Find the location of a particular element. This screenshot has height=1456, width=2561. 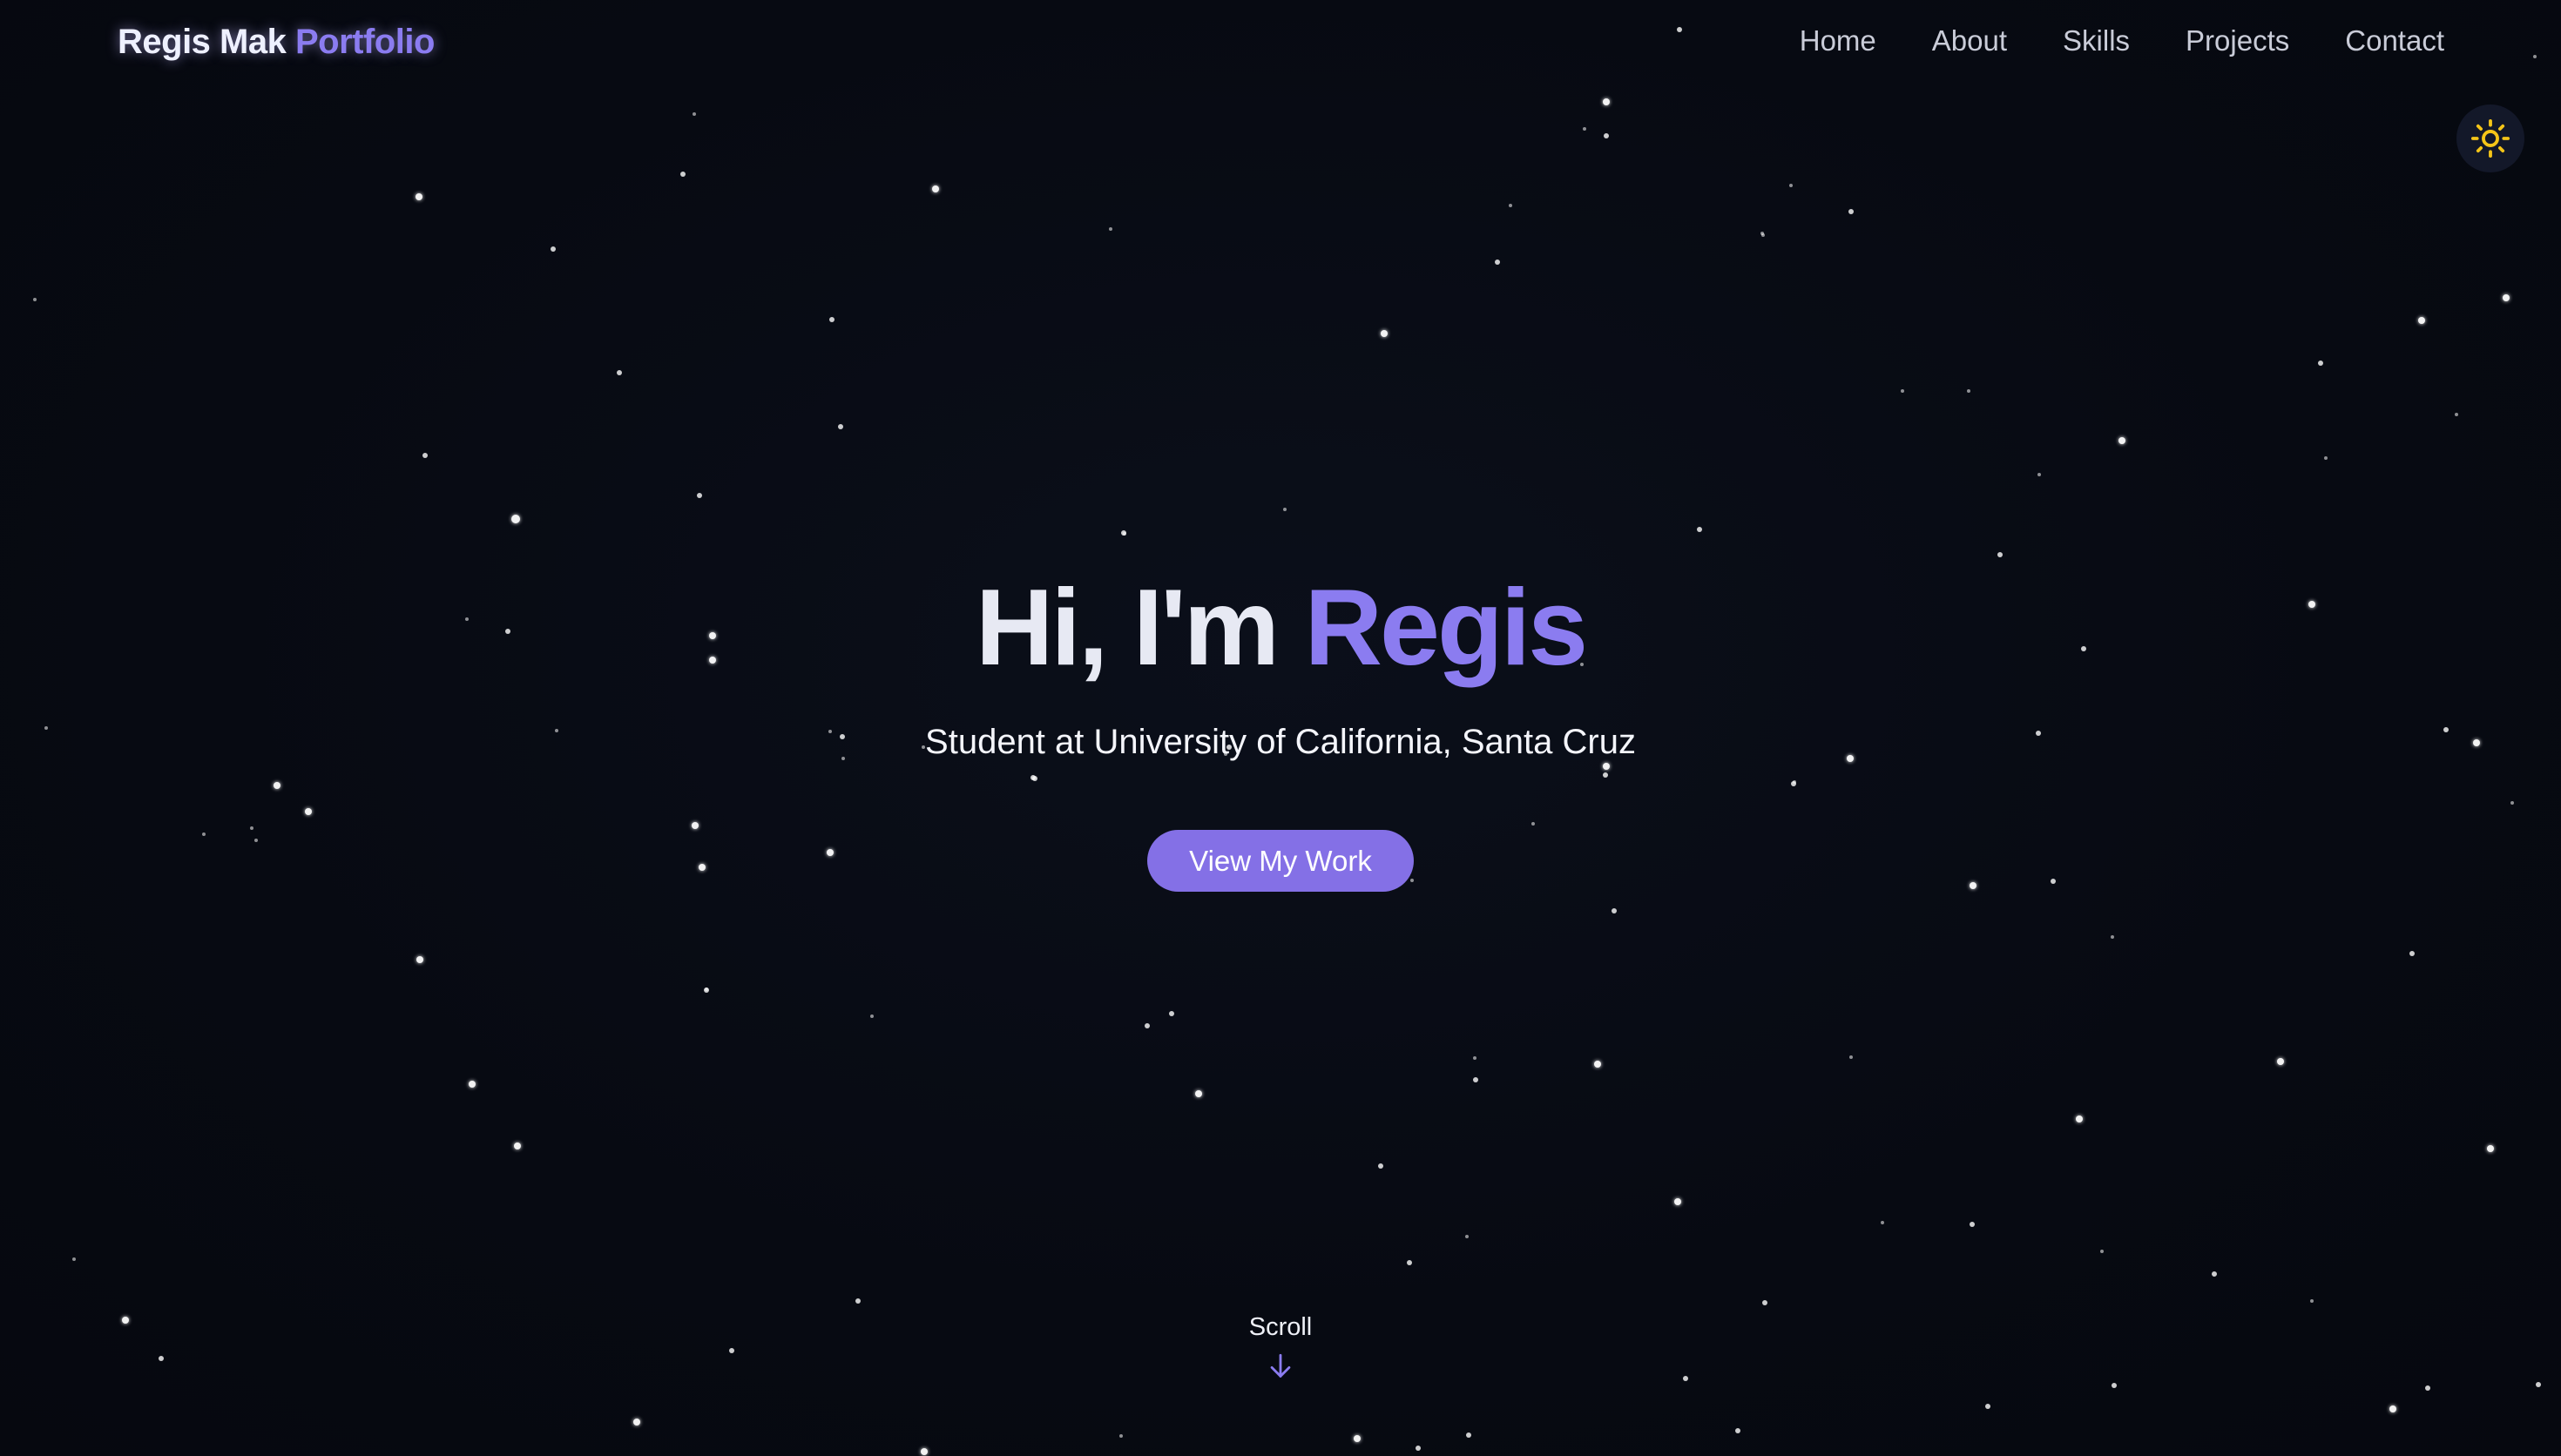

brand-accent: Portfolio is located at coordinates (364, 42).